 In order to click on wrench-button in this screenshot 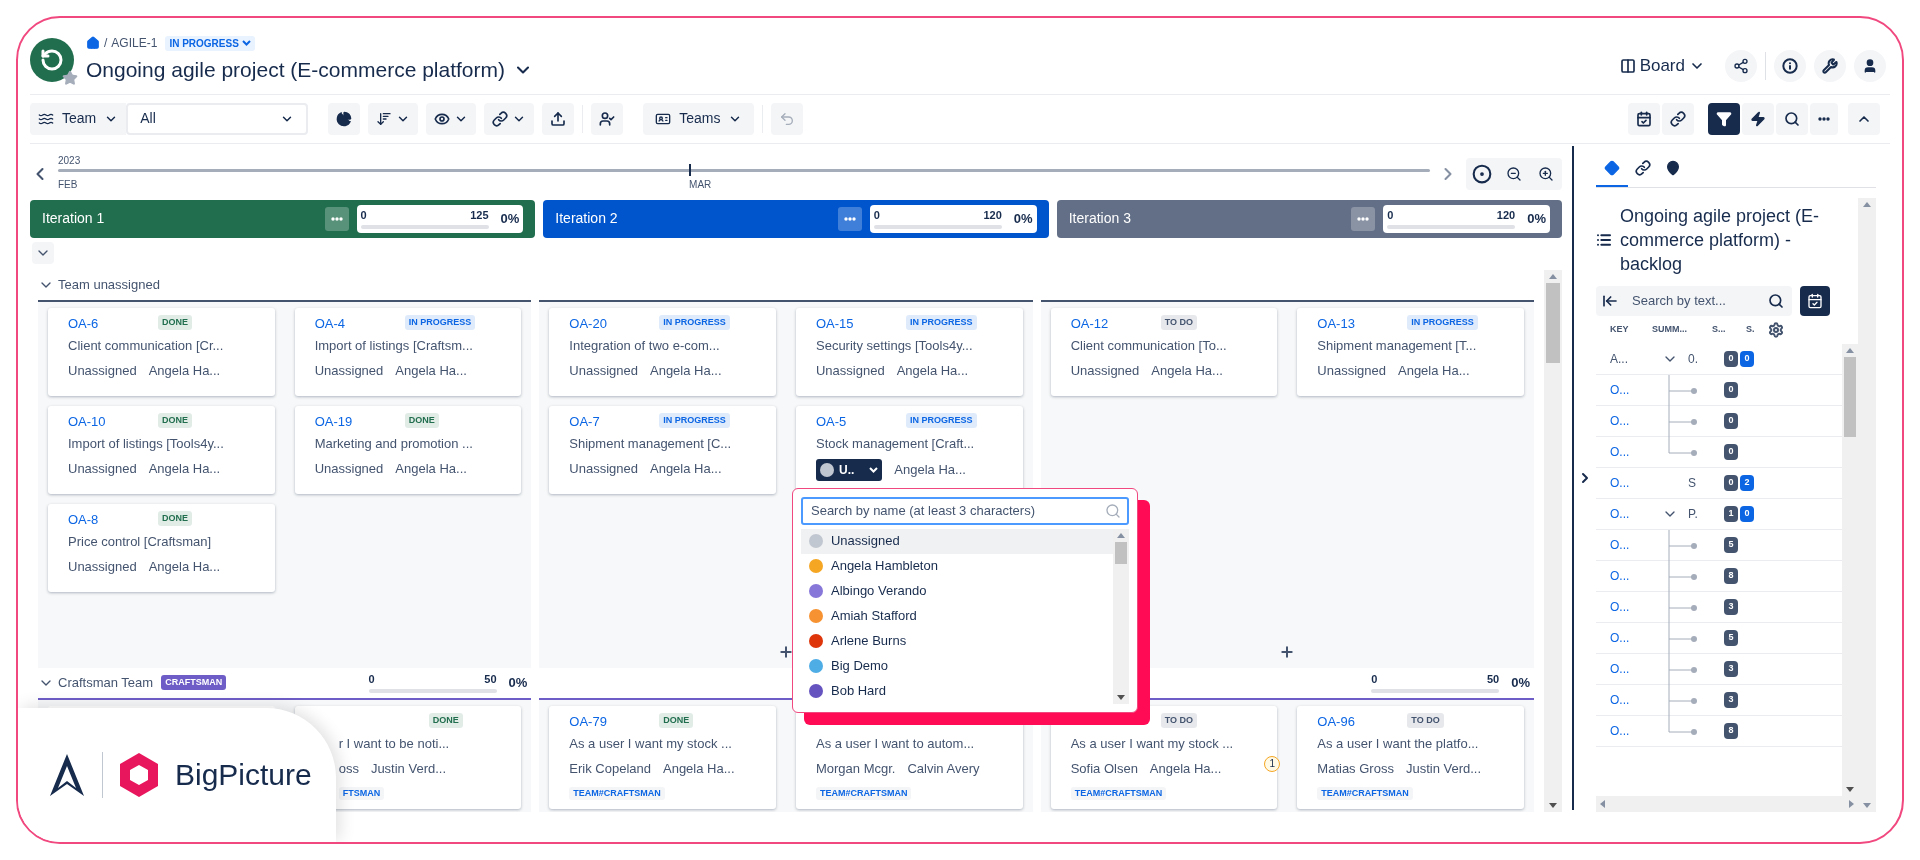, I will do `click(1830, 66)`.